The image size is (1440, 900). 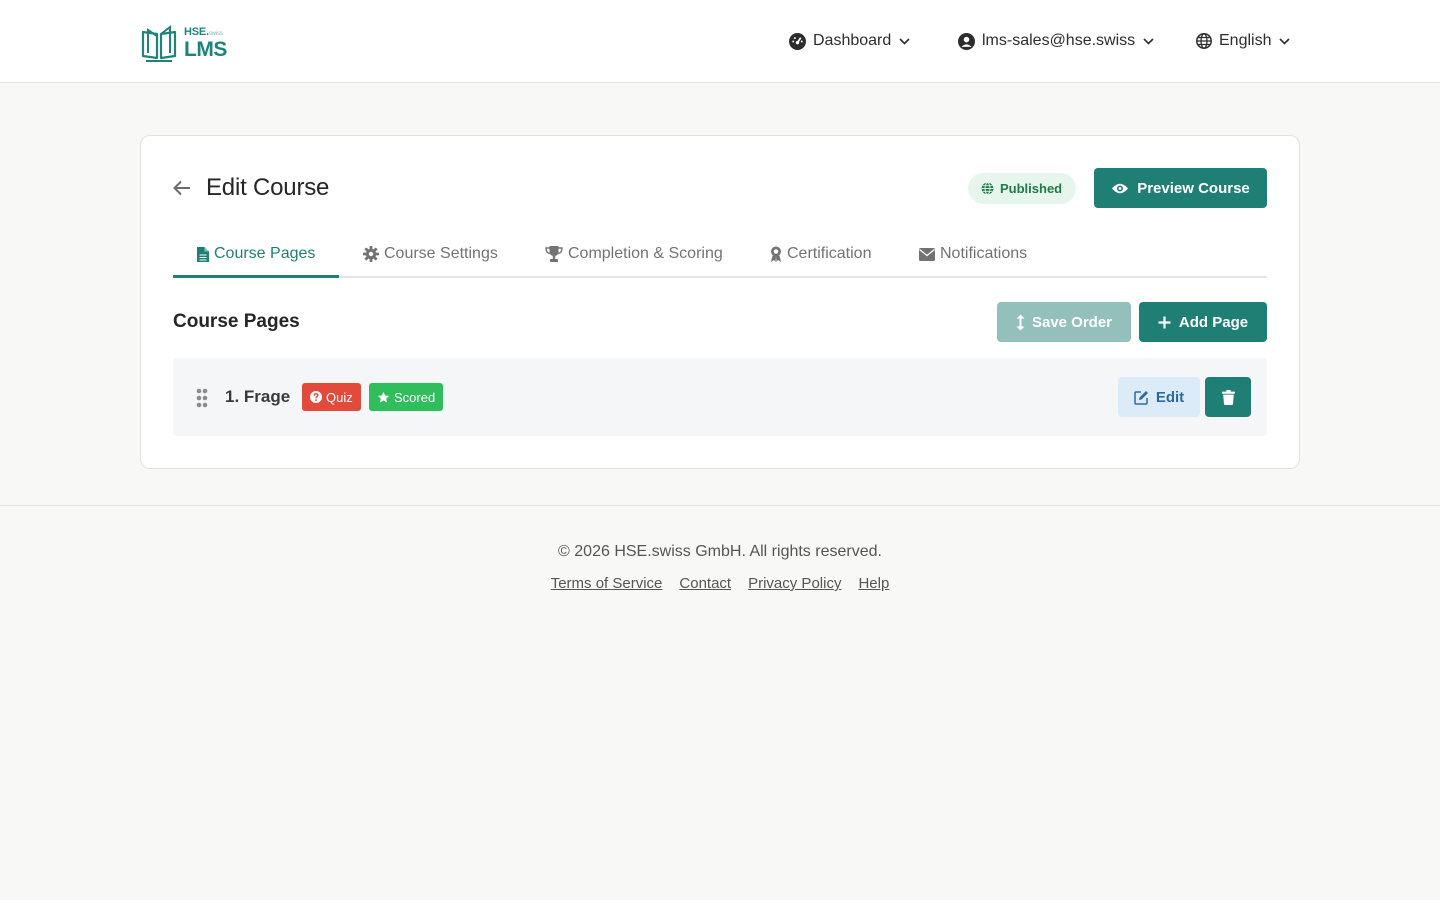 I want to click on back-arrow-icon, so click(x=182, y=188).